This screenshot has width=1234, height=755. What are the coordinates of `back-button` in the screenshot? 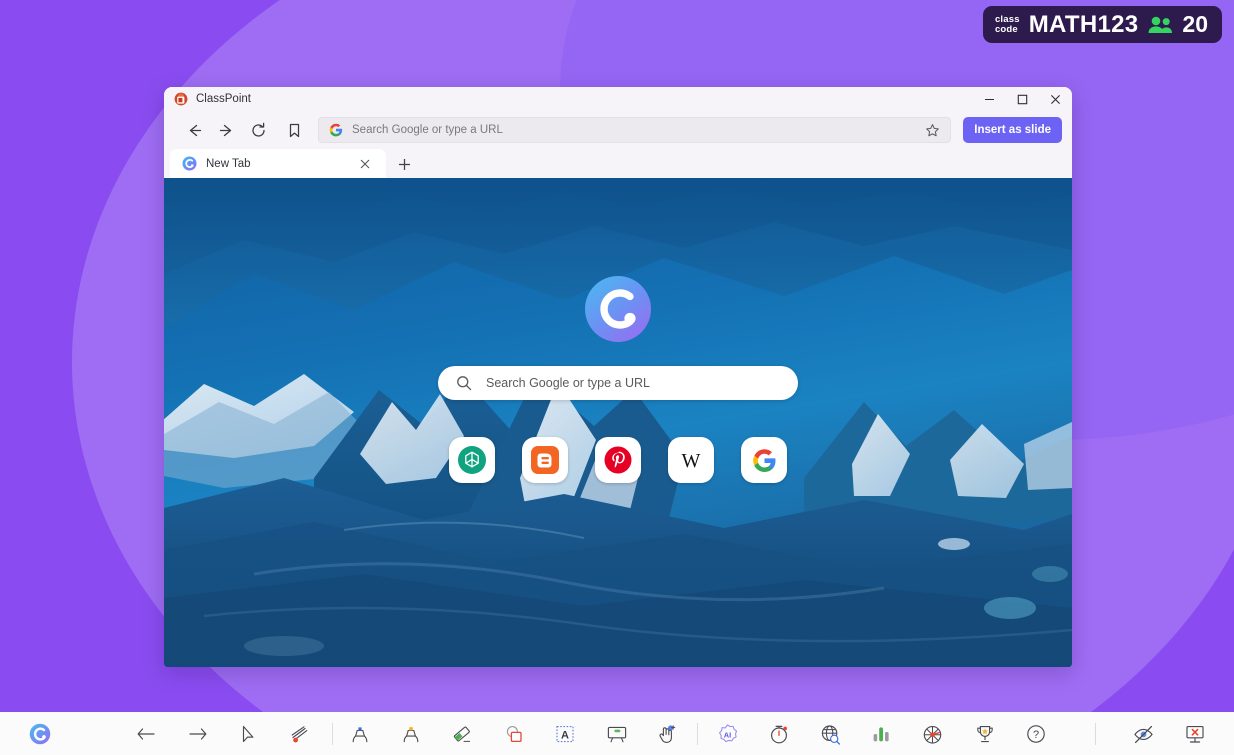 It's located at (194, 130).